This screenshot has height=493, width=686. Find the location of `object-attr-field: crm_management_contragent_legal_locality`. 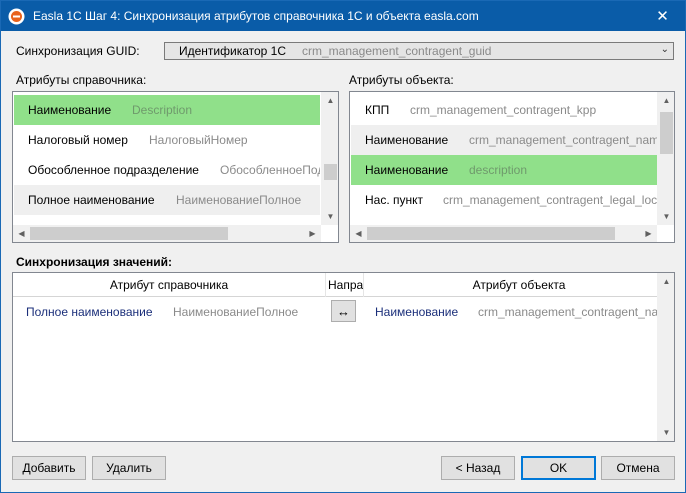

object-attr-field: crm_management_contragent_legal_locality is located at coordinates (550, 200).